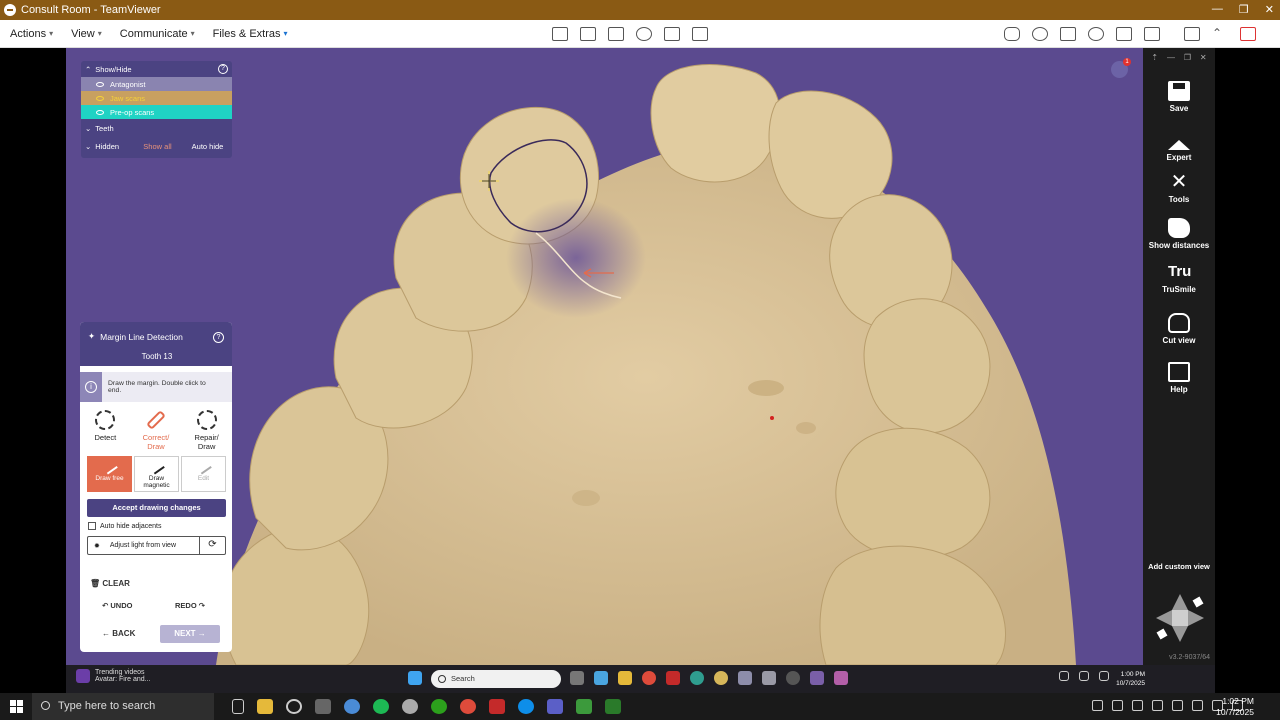 The image size is (1280, 720). I want to click on draw-free-button: Draw free, so click(109, 474).